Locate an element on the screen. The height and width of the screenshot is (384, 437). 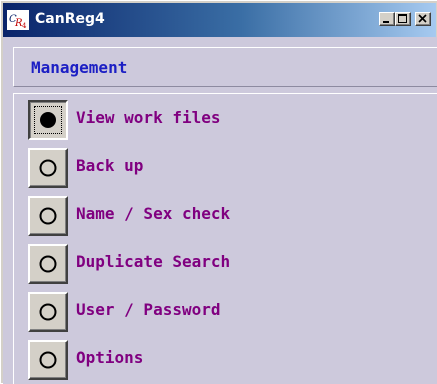
close-icon is located at coordinates (422, 18).